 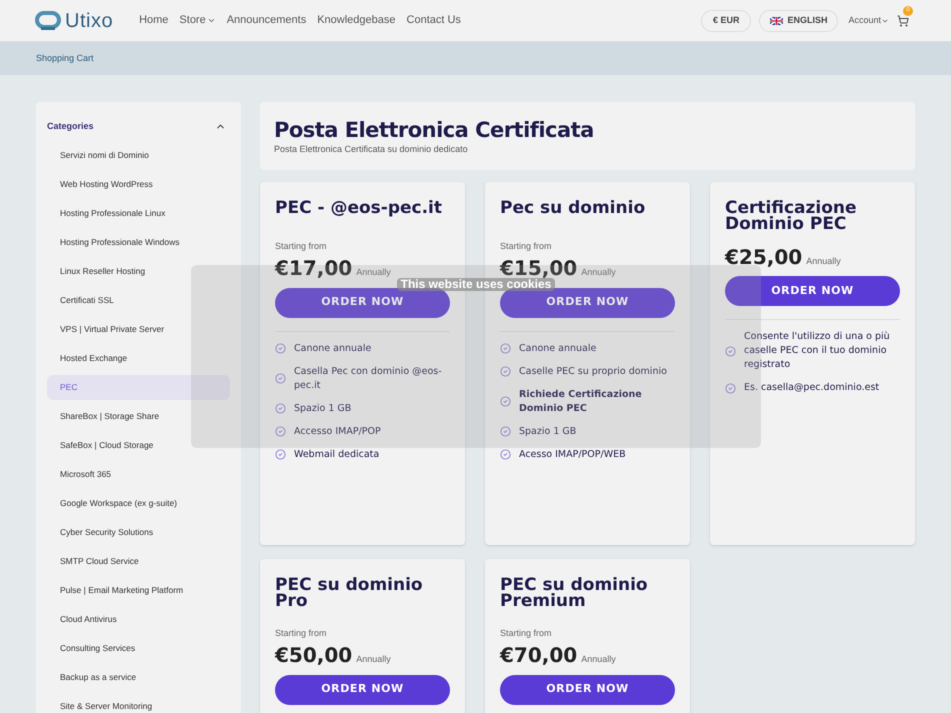 What do you see at coordinates (593, 371) in the screenshot?
I see `feature-text: Caselle PEC su proprio dominio` at bounding box center [593, 371].